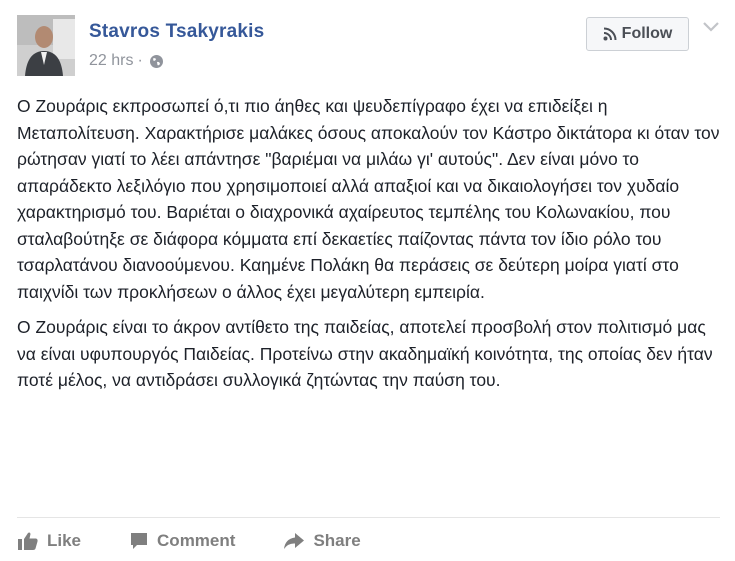  I want to click on share-label: Share, so click(337, 540).